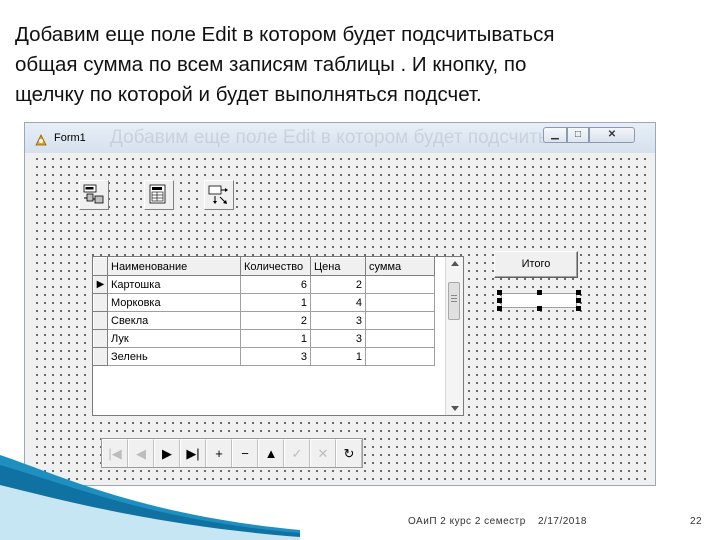 This screenshot has width=720, height=540. What do you see at coordinates (100, 284) in the screenshot?
I see `current-row-marker: ▶` at bounding box center [100, 284].